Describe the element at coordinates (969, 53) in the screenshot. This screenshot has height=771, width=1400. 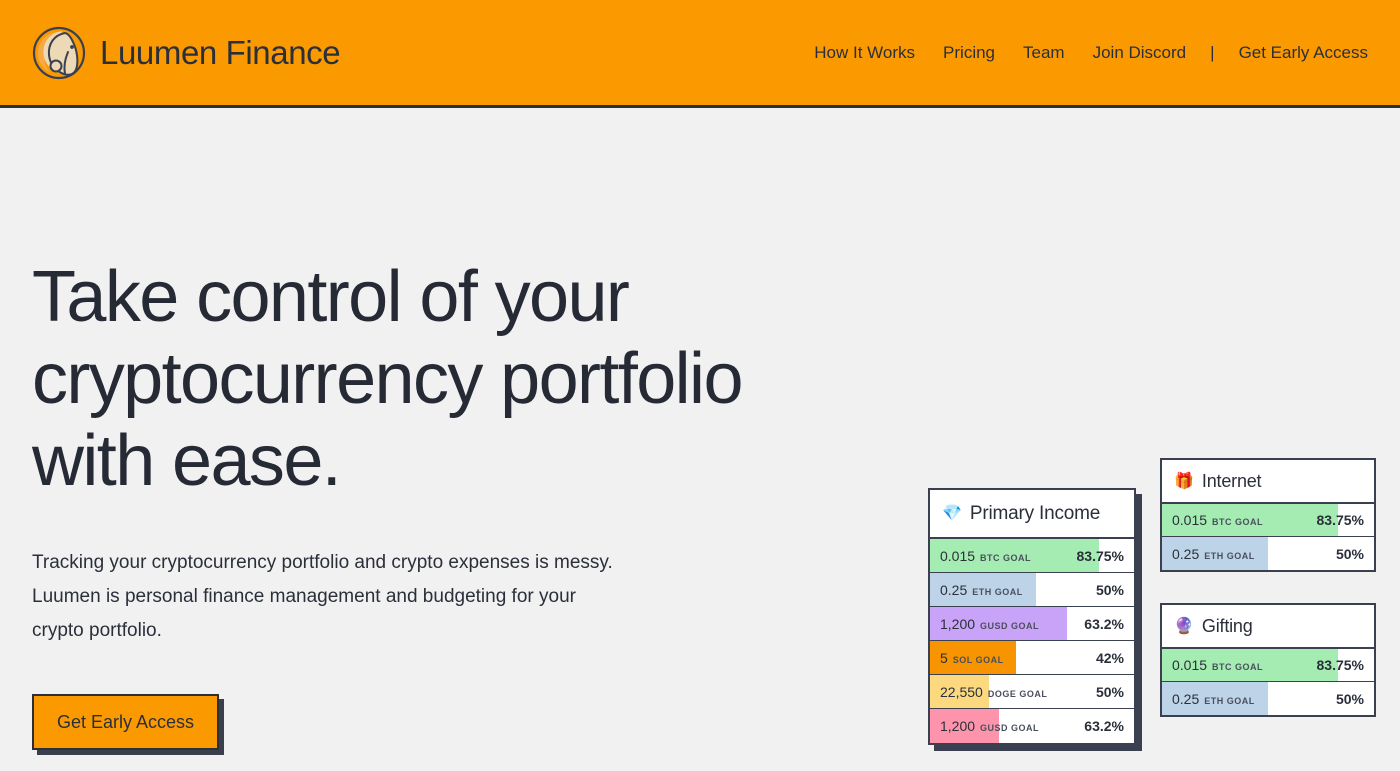
I see `nav-link-pricing: Pricing` at that location.